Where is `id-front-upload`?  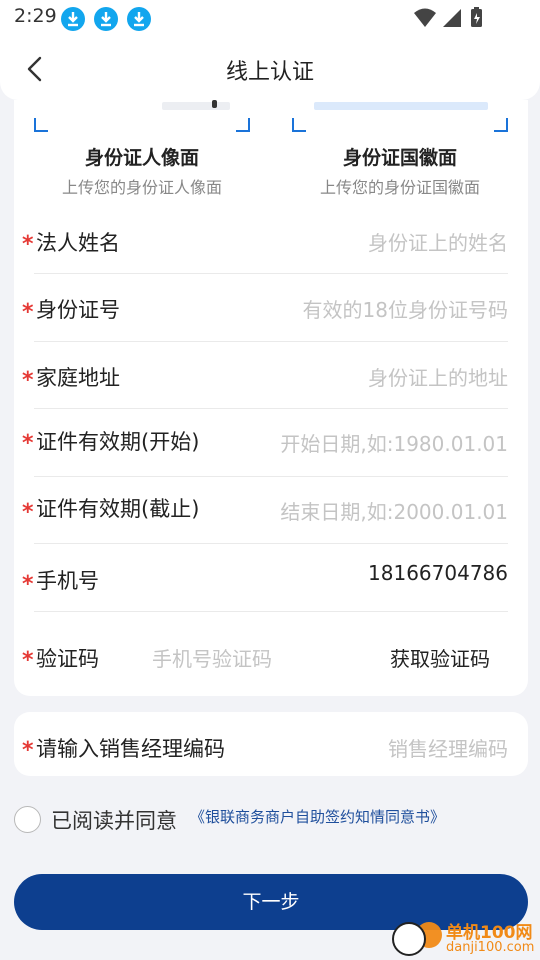 id-front-upload is located at coordinates (142, 116).